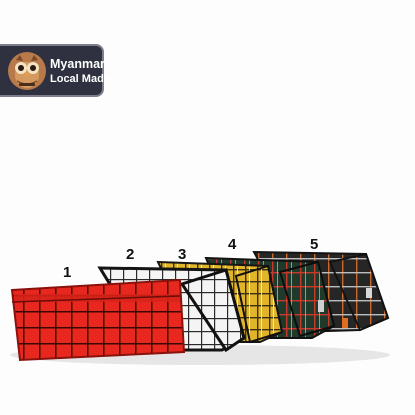 This screenshot has width=415, height=415. What do you see at coordinates (67, 272) in the screenshot?
I see `wallet-number-1: 1` at bounding box center [67, 272].